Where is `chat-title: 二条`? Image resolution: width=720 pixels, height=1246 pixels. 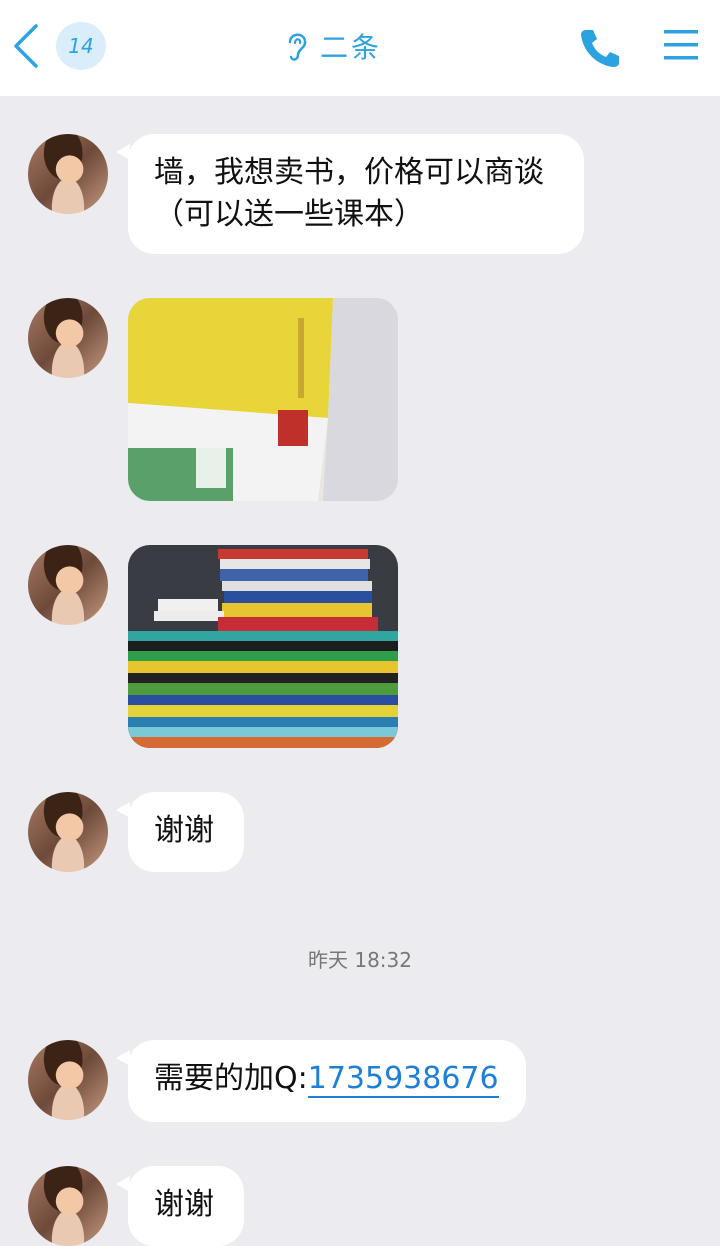
chat-title: 二条 is located at coordinates (369, 46).